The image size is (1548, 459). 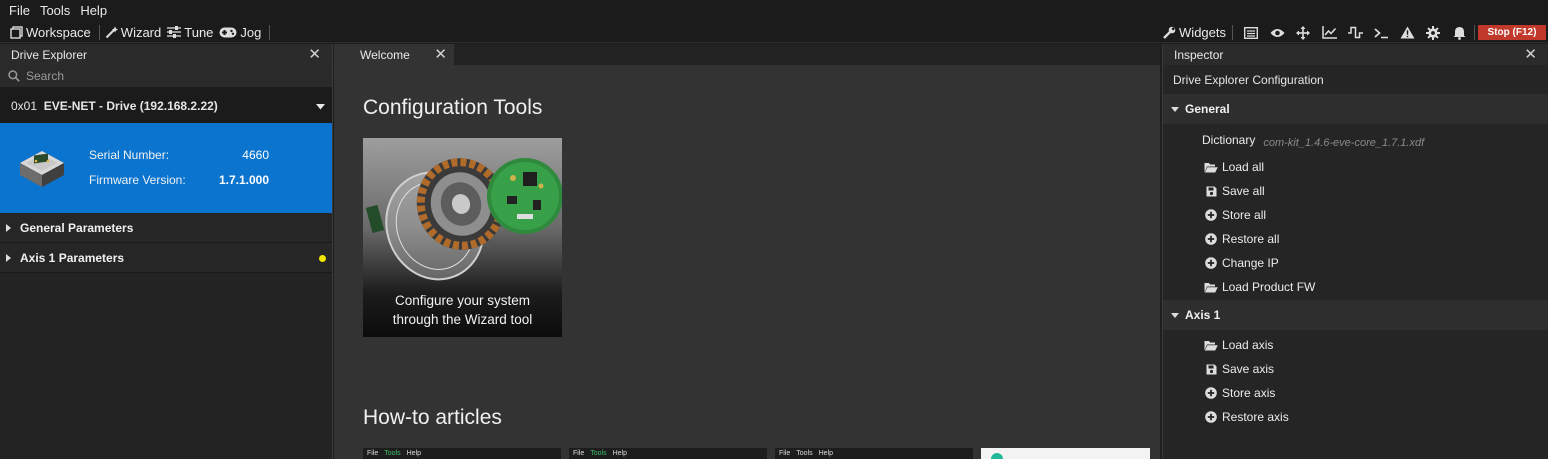 What do you see at coordinates (1303, 32) in the screenshot?
I see `move-icon` at bounding box center [1303, 32].